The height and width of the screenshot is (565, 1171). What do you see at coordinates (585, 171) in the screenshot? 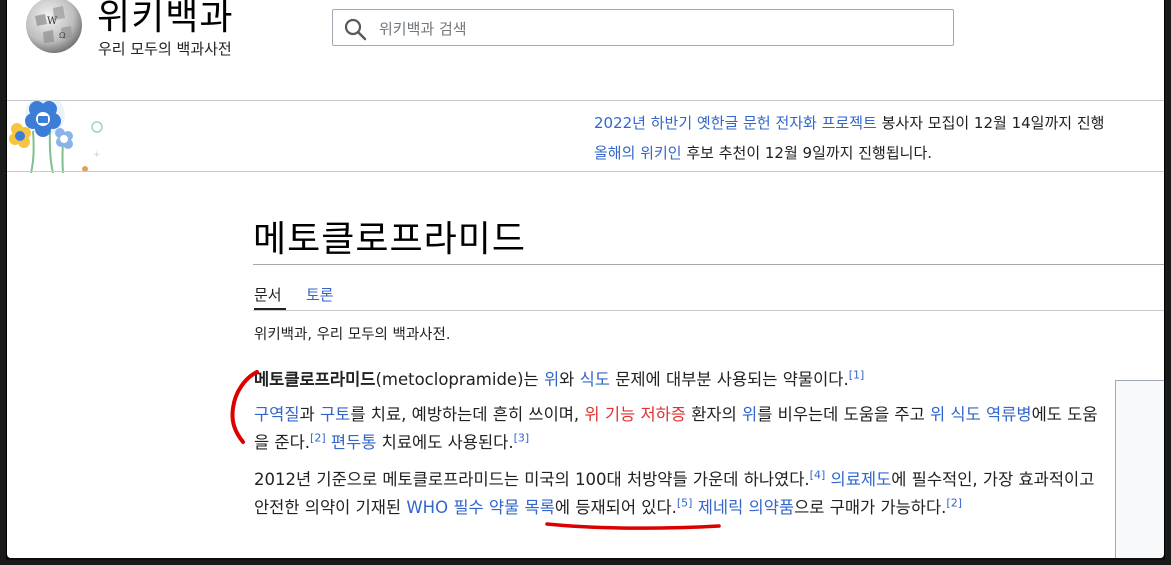
I see `banner-divider` at bounding box center [585, 171].